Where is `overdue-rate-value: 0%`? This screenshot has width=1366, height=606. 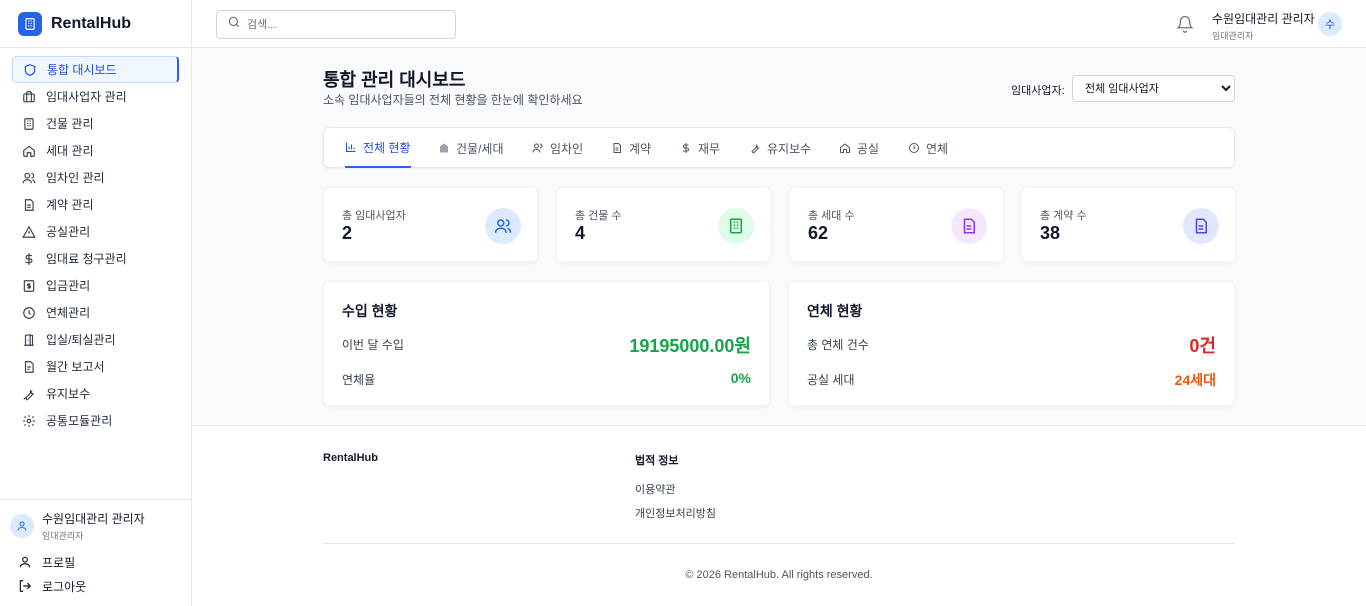
overdue-rate-value: 0% is located at coordinates (740, 378).